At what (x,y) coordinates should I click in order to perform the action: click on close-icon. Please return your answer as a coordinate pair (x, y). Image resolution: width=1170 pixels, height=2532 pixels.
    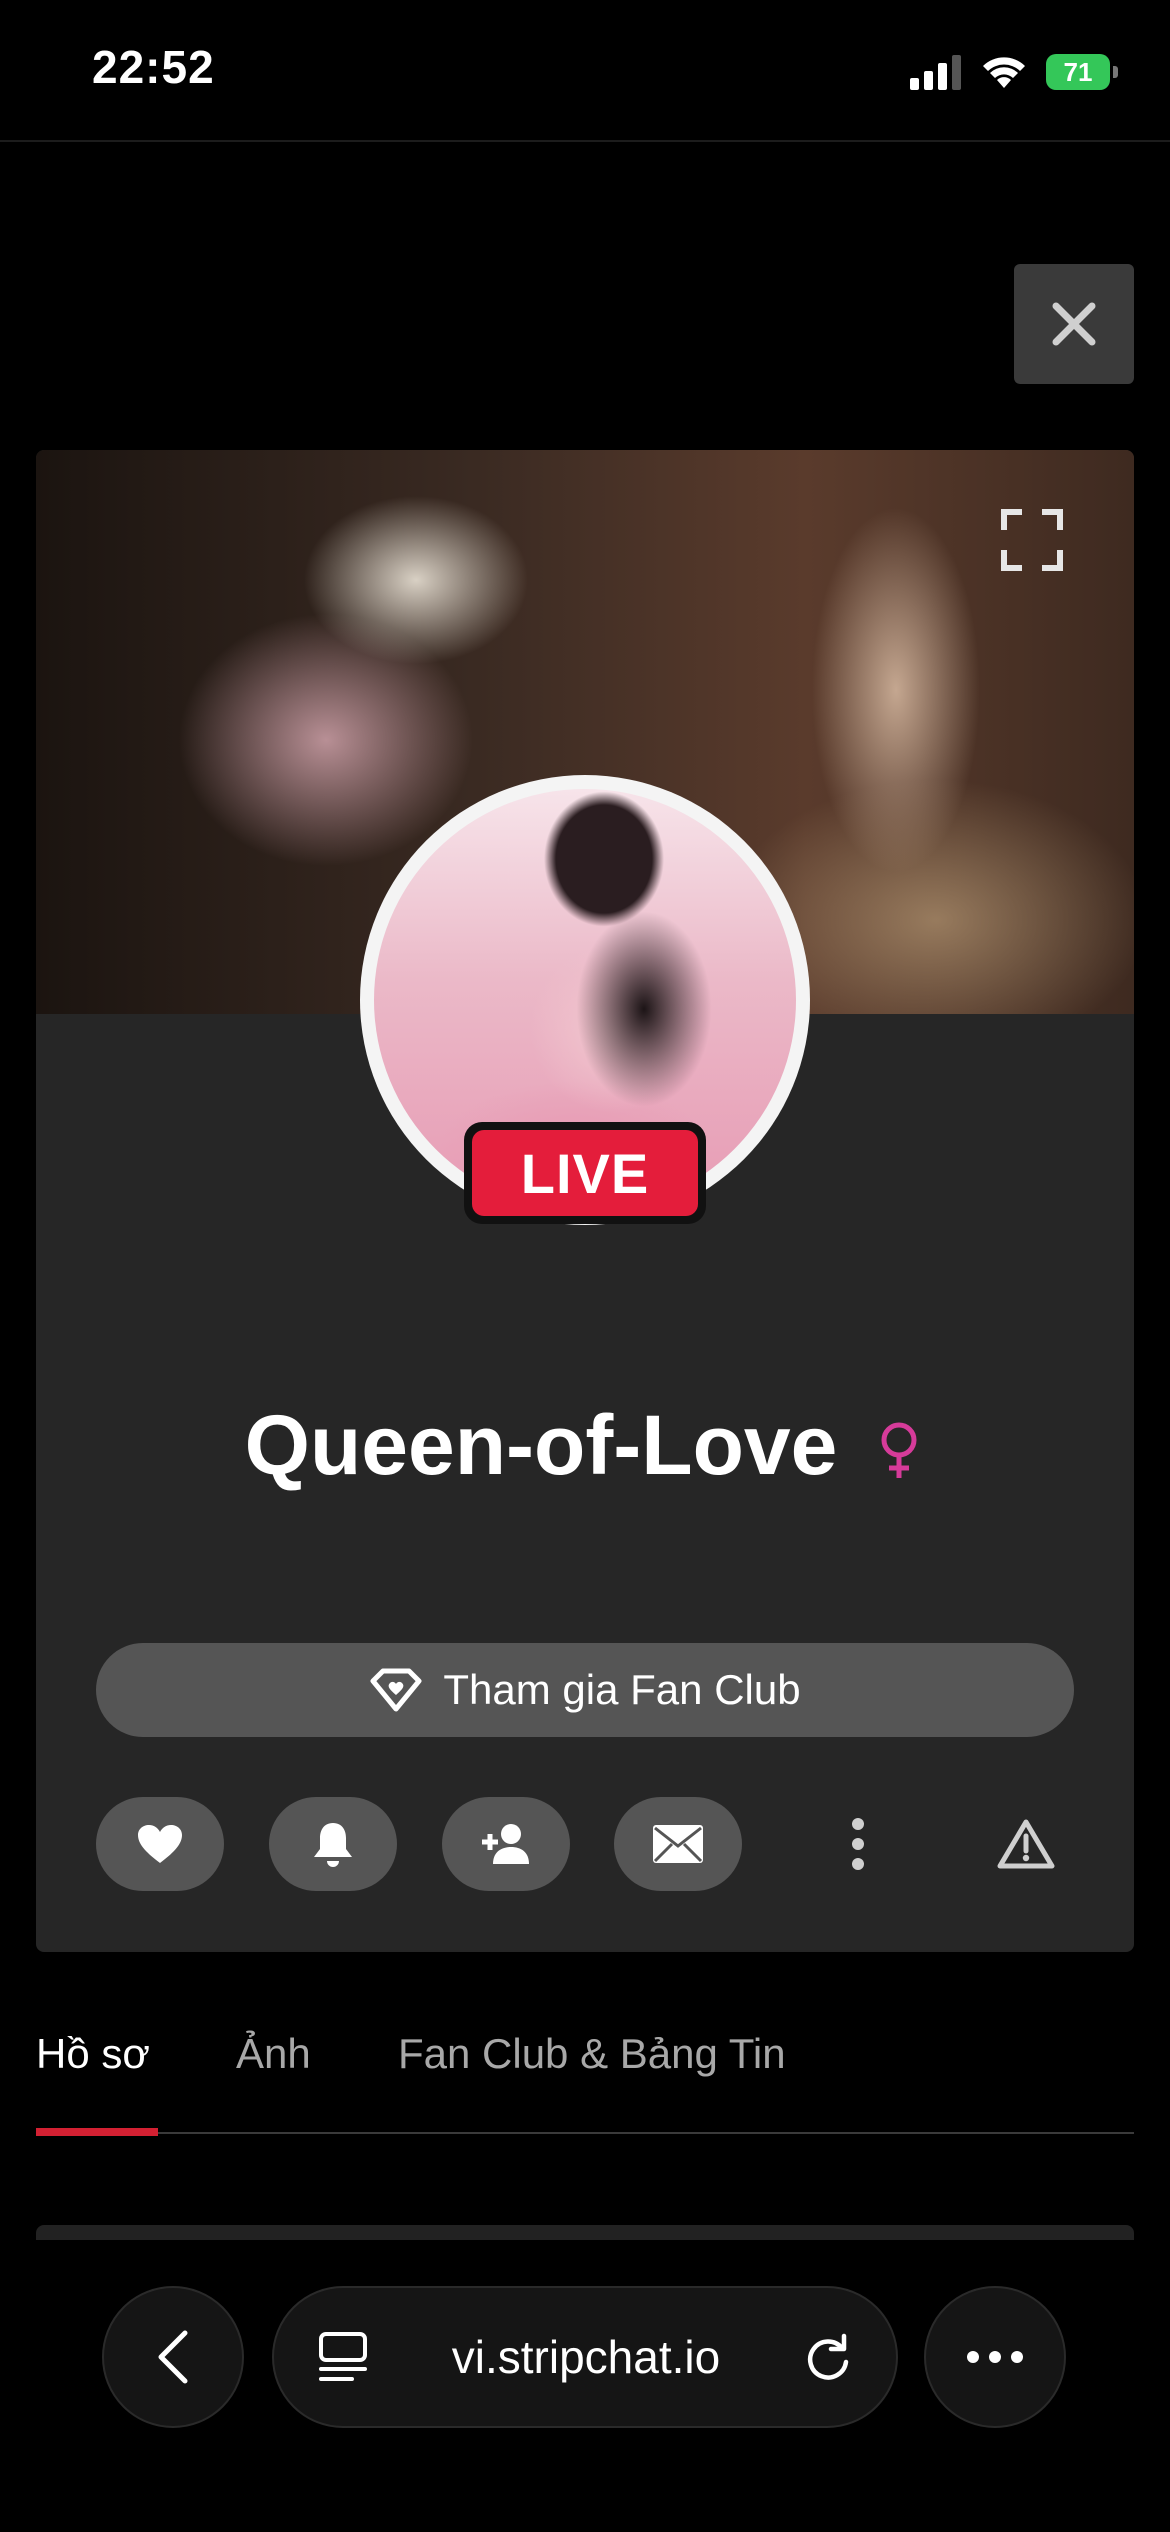
    Looking at the image, I should click on (1074, 324).